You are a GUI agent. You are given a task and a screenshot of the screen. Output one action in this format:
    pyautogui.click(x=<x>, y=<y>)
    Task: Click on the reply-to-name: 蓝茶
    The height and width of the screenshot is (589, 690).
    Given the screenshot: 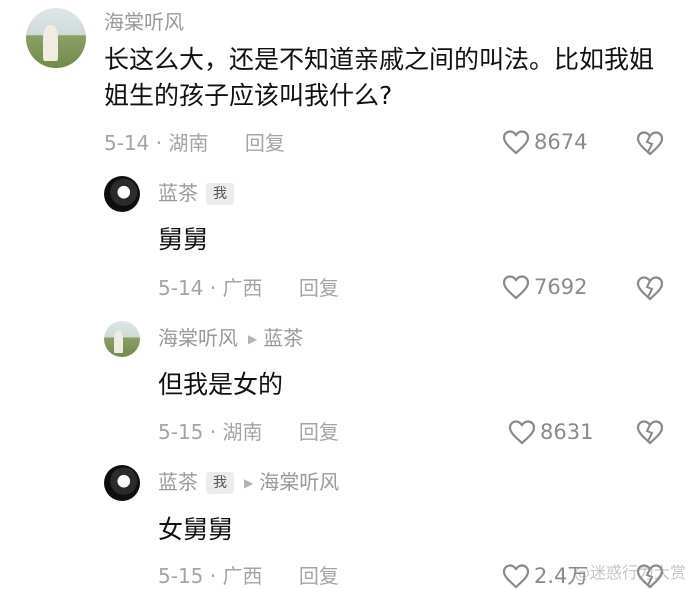 What is the action you would take?
    pyautogui.click(x=283, y=338)
    